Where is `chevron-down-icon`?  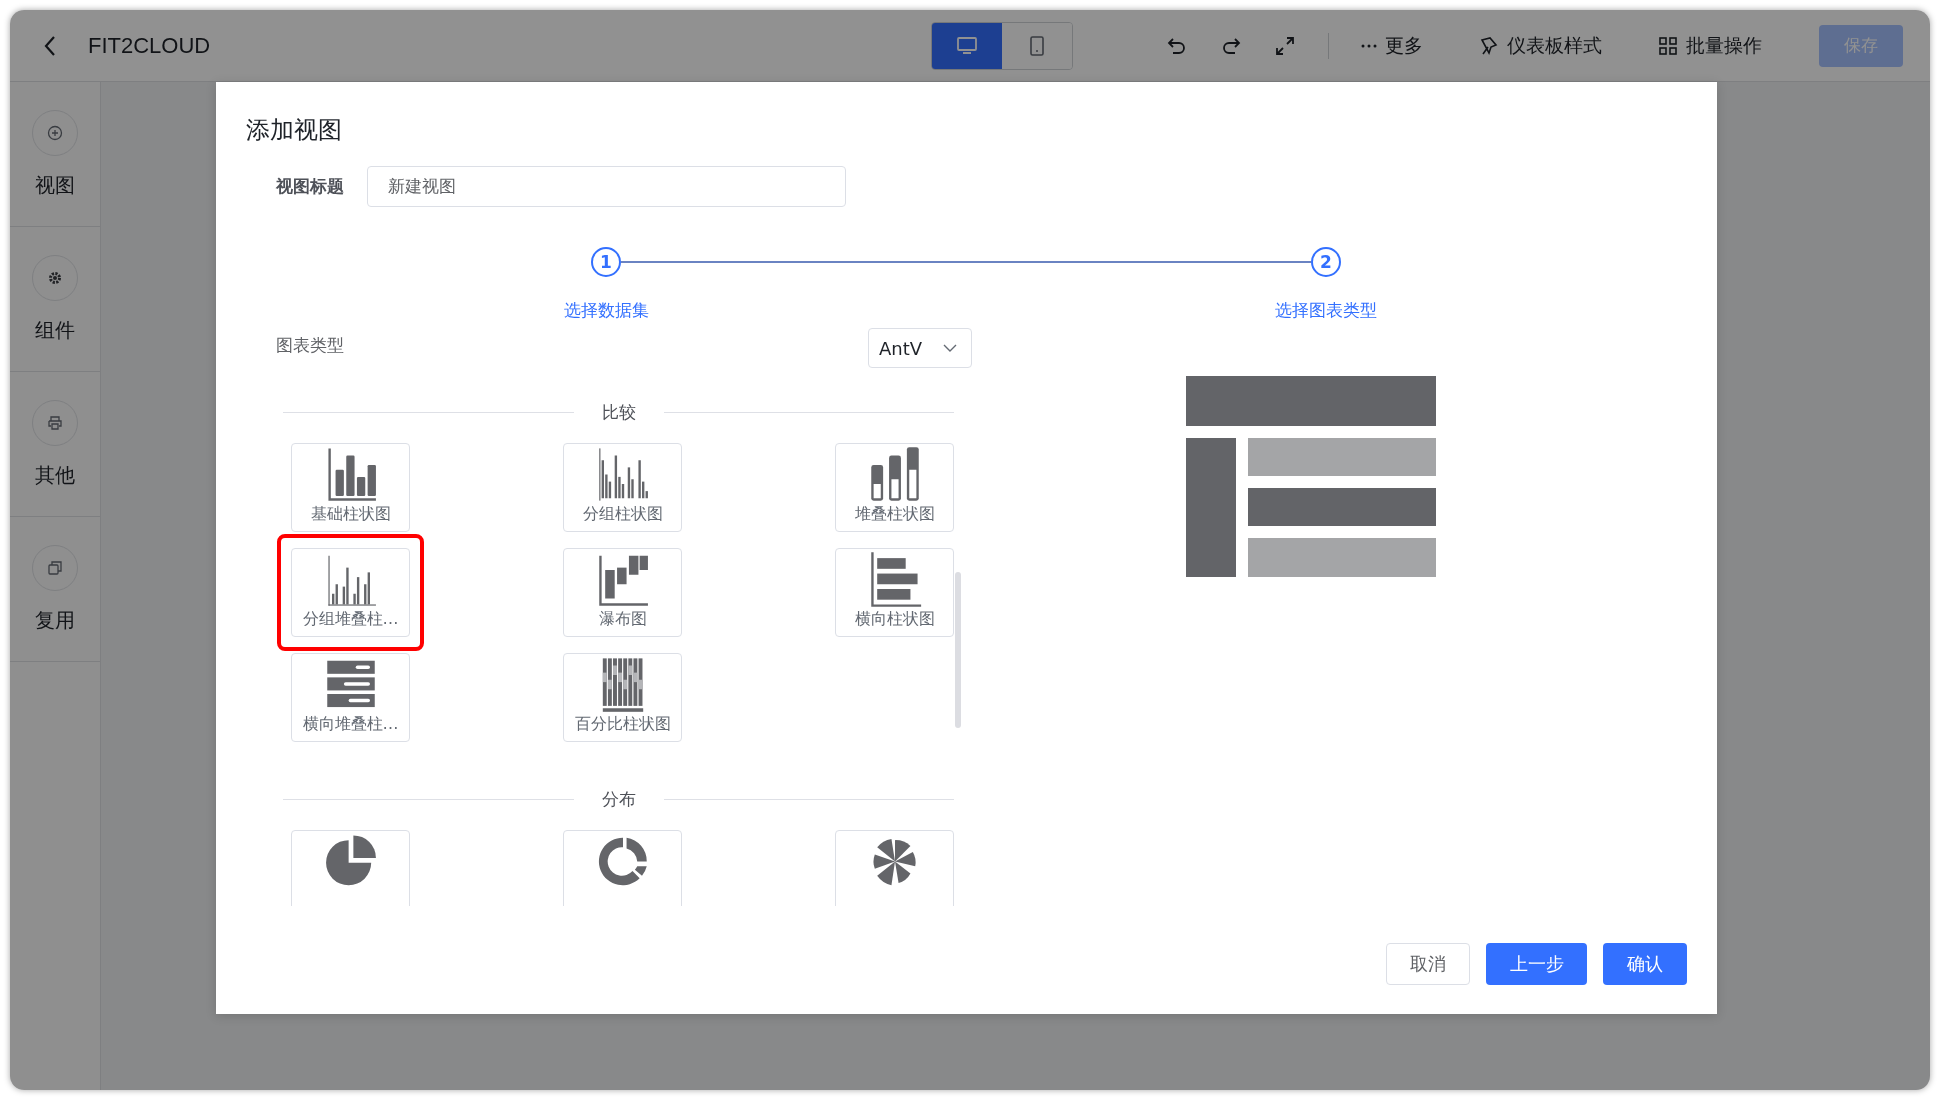 chevron-down-icon is located at coordinates (950, 348).